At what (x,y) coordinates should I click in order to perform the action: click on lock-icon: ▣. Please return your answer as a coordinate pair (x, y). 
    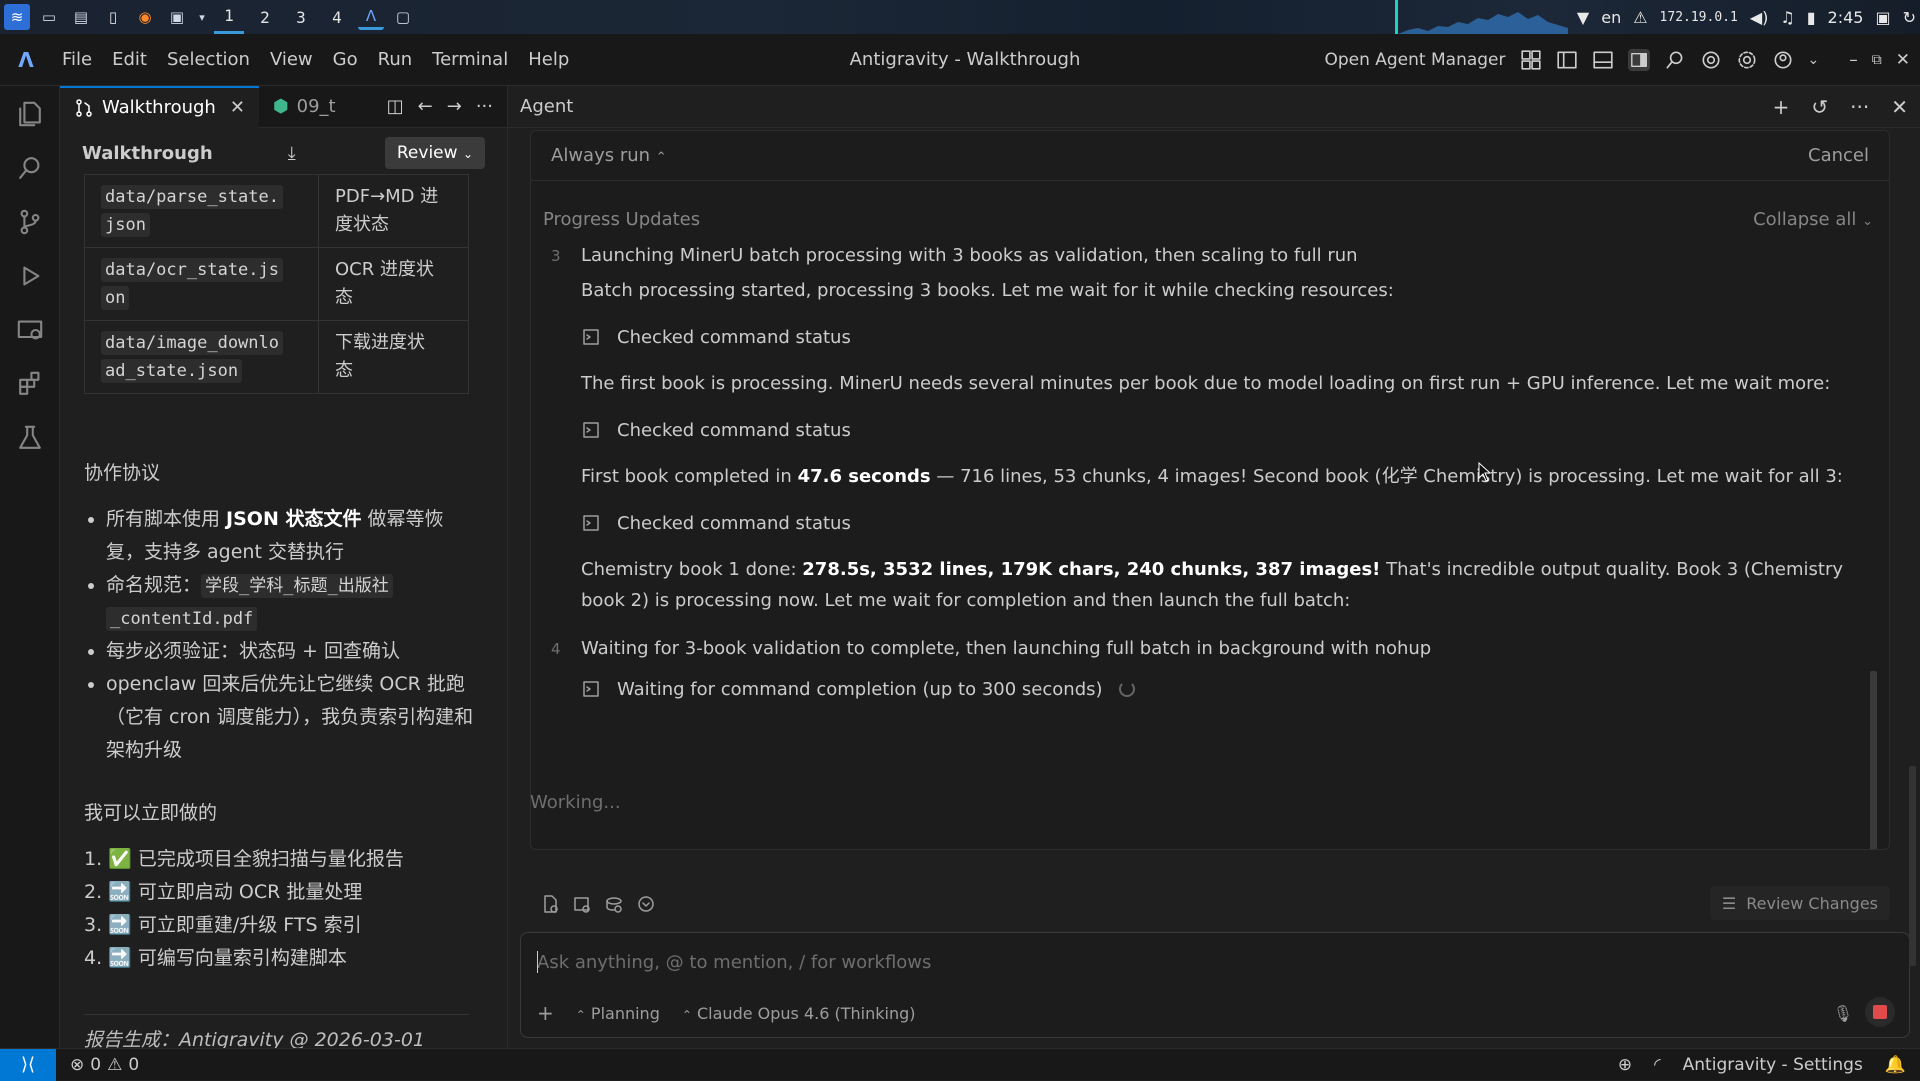
    Looking at the image, I should click on (1882, 17).